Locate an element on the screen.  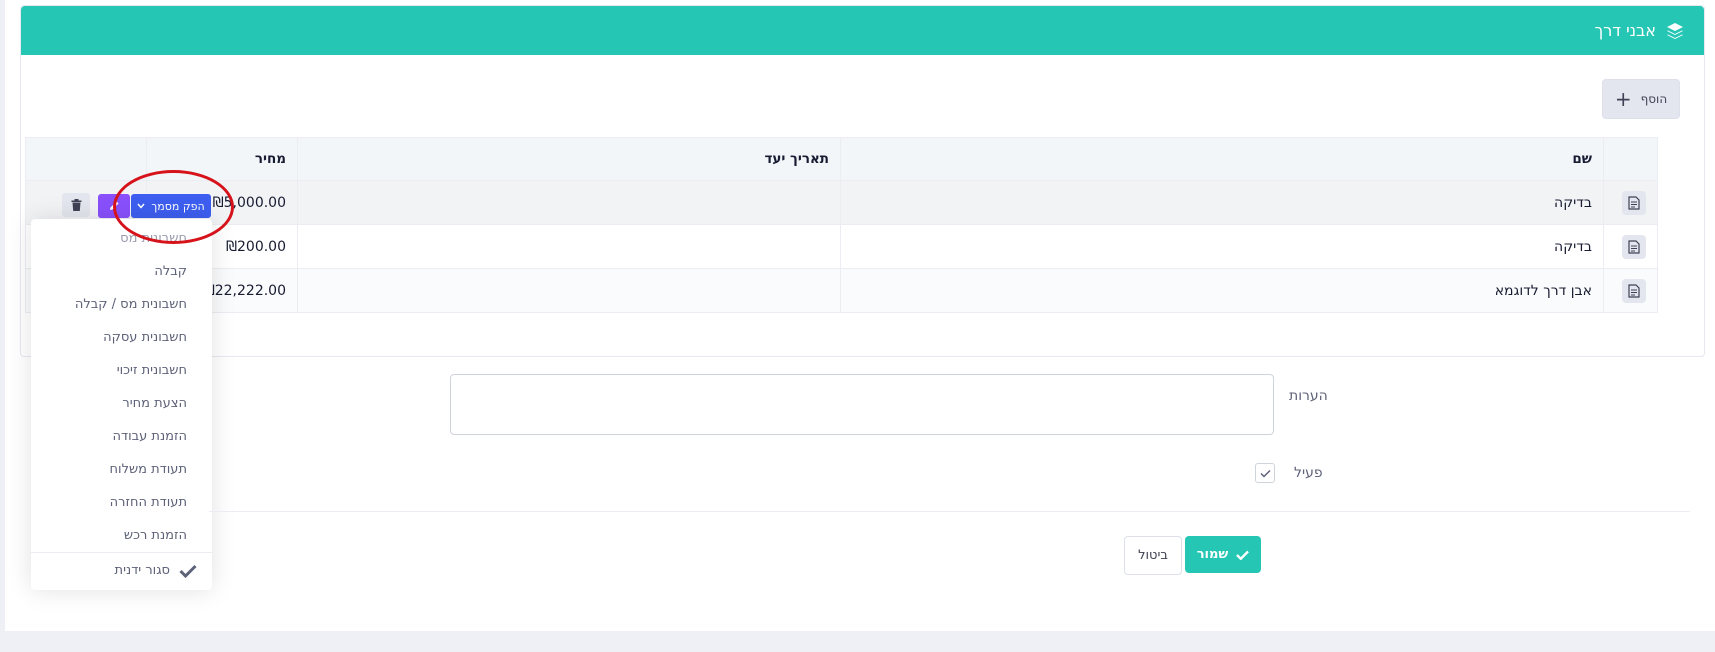
add-button-label: הוסף is located at coordinates (1654, 99).